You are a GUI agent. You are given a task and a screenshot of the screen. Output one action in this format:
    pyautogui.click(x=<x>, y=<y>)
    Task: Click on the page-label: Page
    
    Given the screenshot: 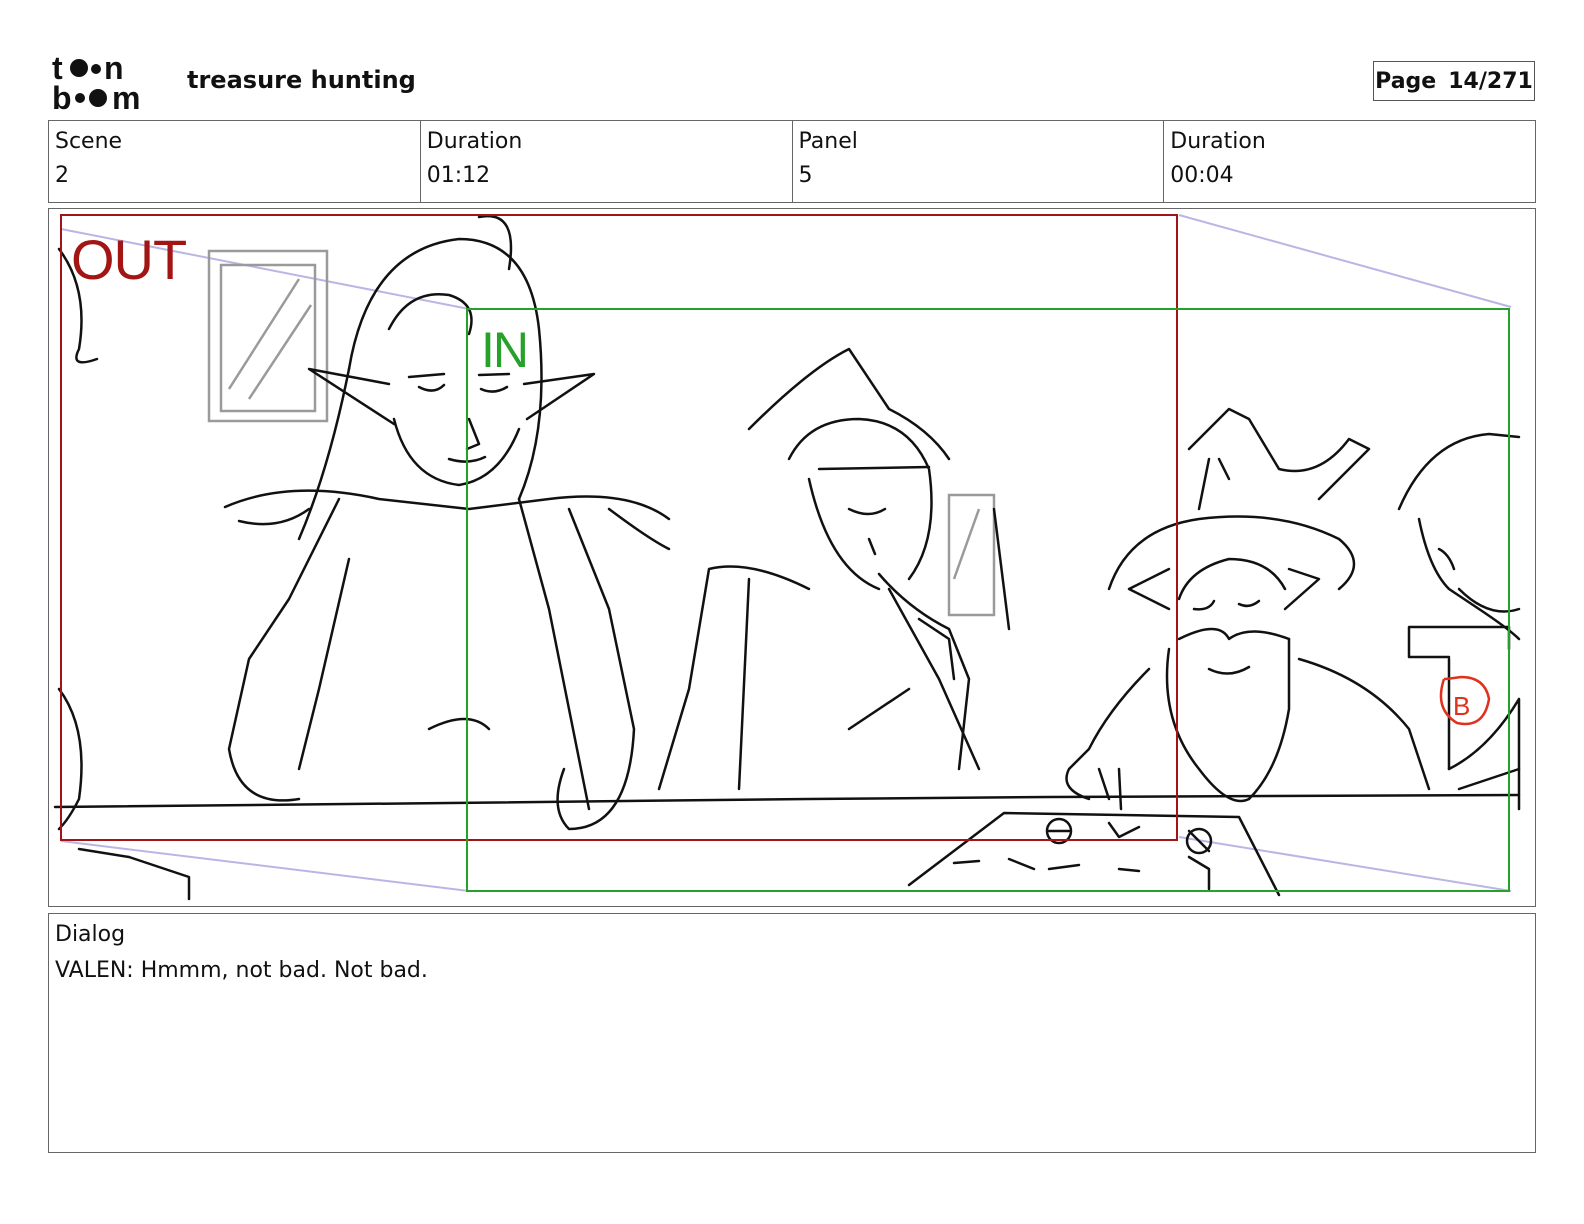 What is the action you would take?
    pyautogui.click(x=1406, y=81)
    